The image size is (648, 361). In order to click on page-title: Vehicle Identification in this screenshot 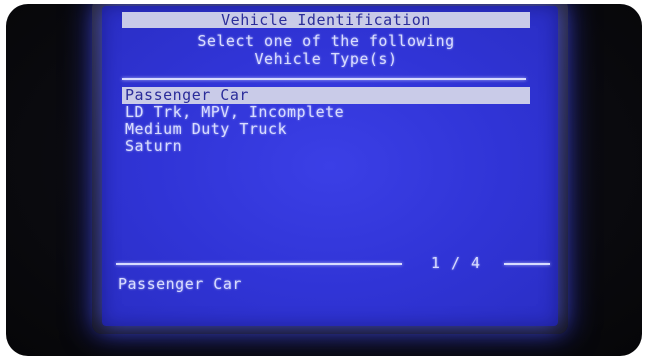, I will do `click(326, 20)`.